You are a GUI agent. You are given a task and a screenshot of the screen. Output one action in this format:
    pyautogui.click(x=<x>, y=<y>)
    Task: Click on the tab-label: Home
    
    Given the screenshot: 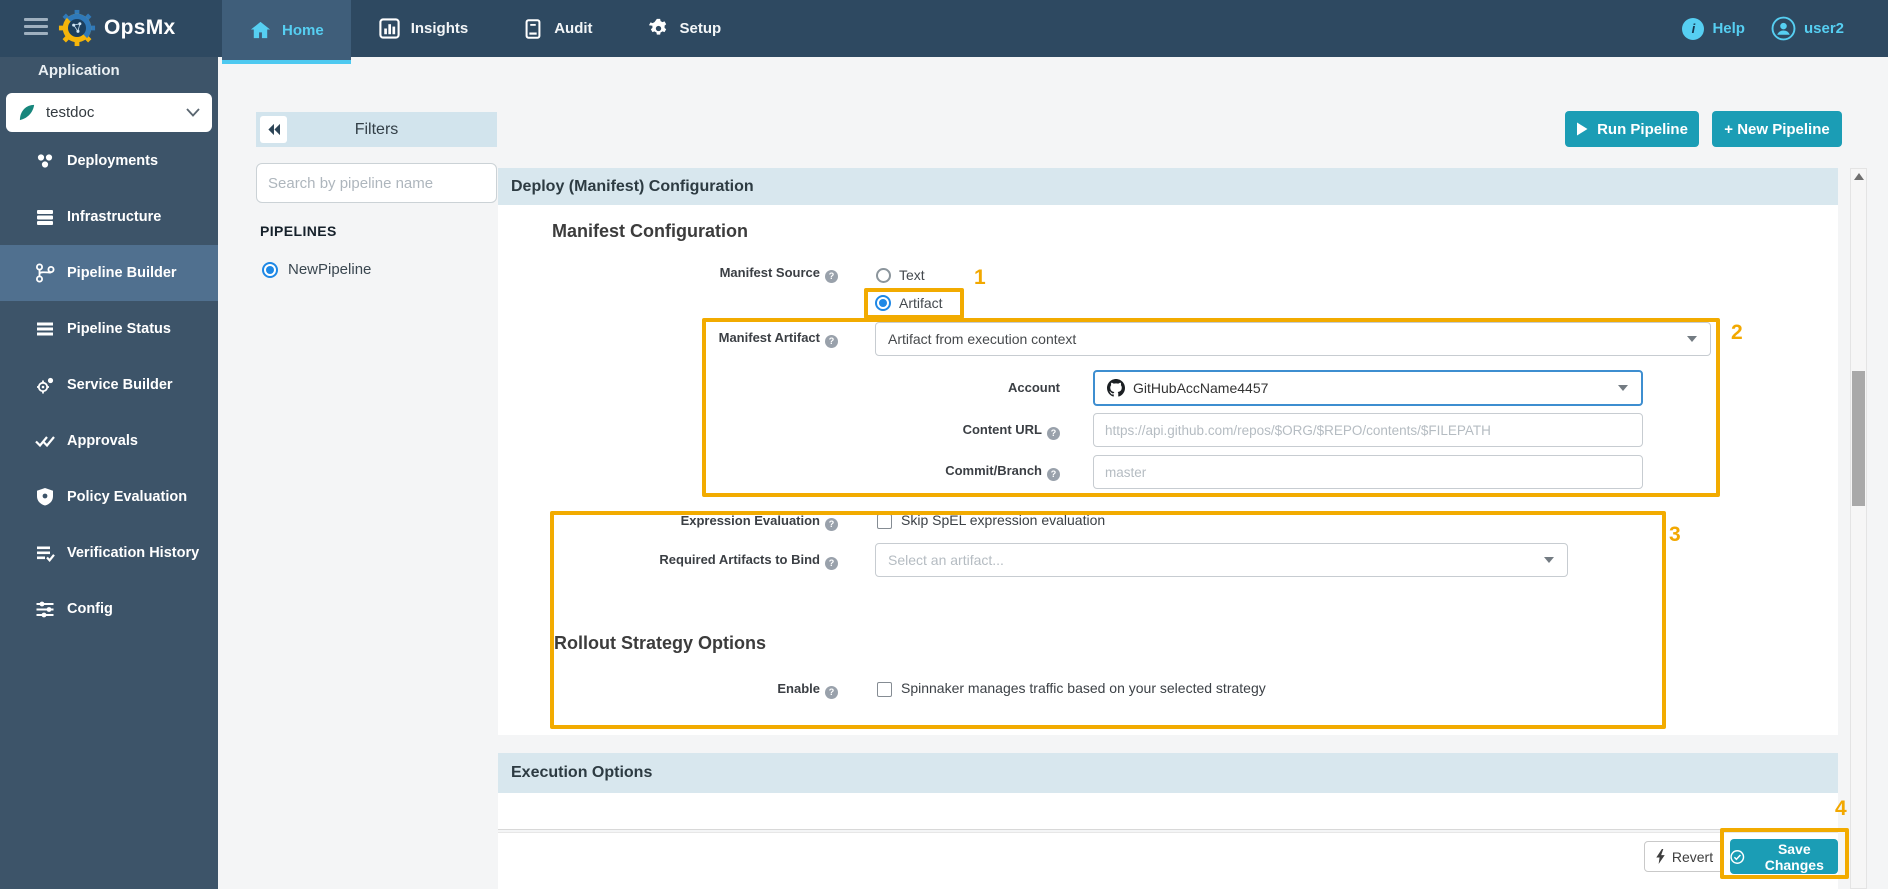 What is the action you would take?
    pyautogui.click(x=303, y=30)
    